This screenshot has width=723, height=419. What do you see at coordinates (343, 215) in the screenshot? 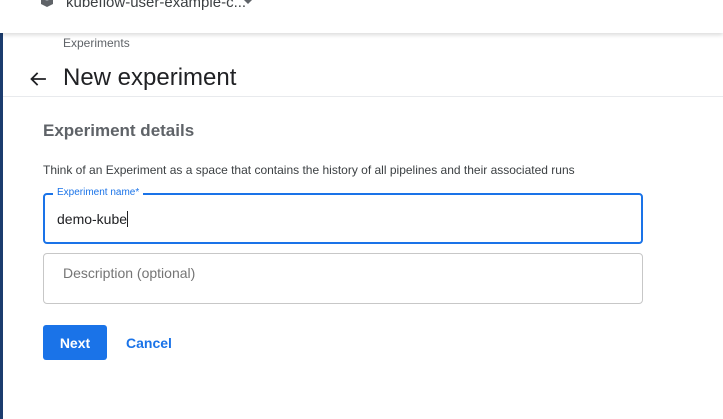
I see `experiment-name-field: Experiment name* demo-kube` at bounding box center [343, 215].